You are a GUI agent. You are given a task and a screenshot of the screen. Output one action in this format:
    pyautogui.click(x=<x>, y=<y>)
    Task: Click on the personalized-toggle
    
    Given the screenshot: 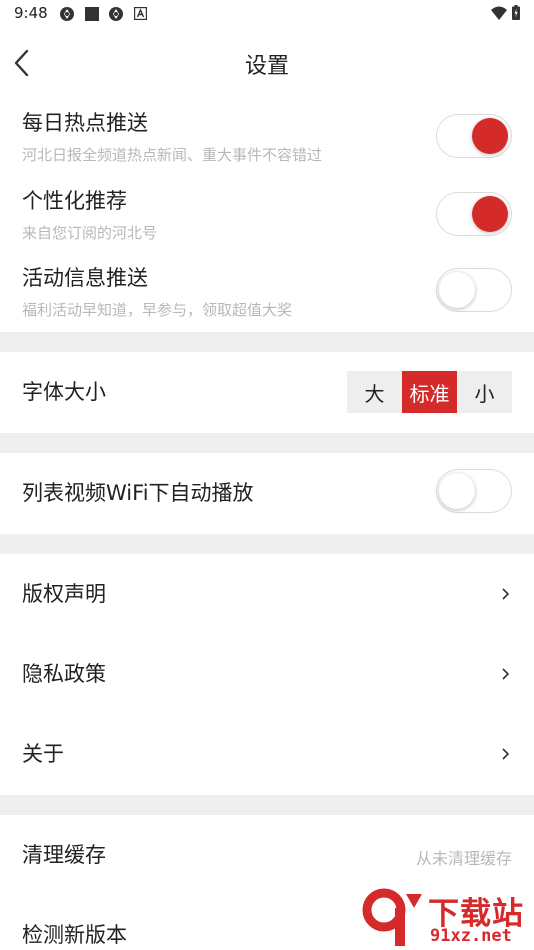 What is the action you would take?
    pyautogui.click(x=474, y=214)
    